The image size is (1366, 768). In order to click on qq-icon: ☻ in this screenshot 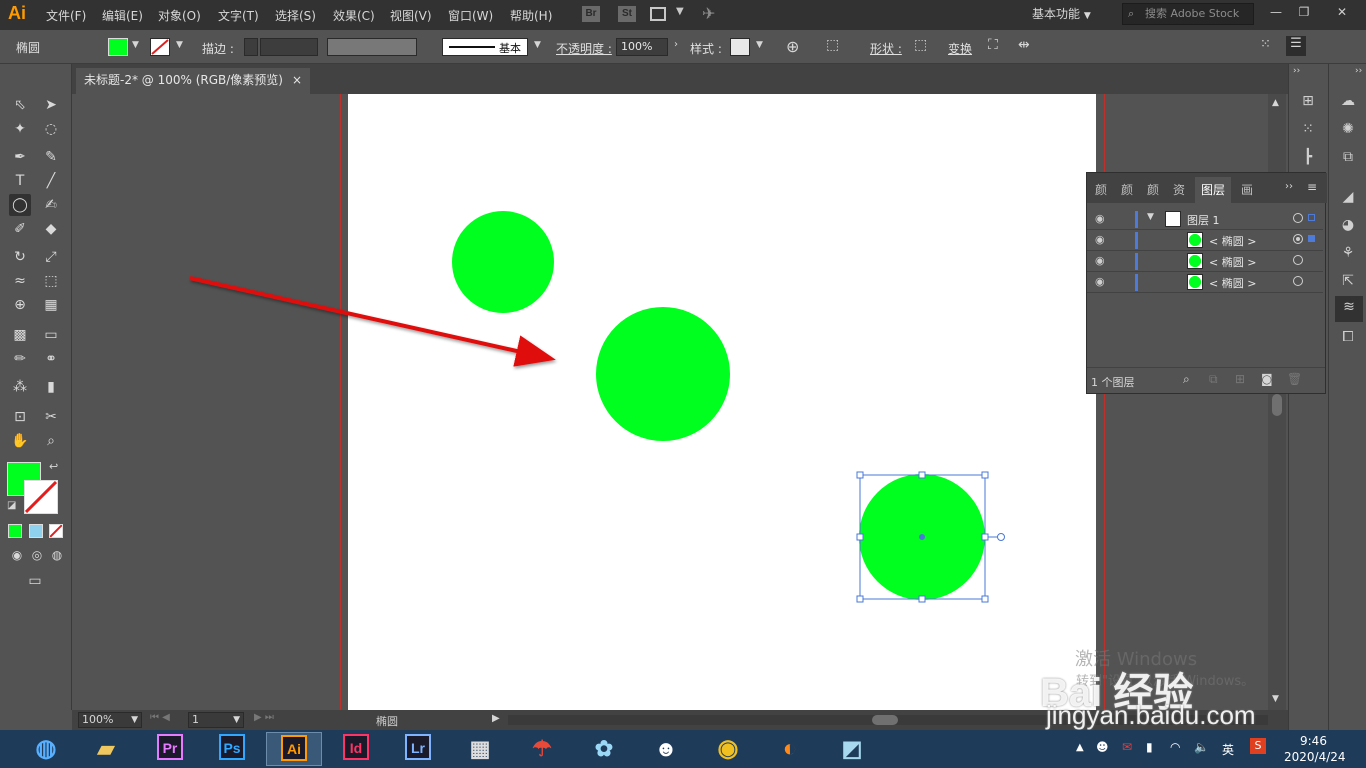, I will do `click(666, 749)`.